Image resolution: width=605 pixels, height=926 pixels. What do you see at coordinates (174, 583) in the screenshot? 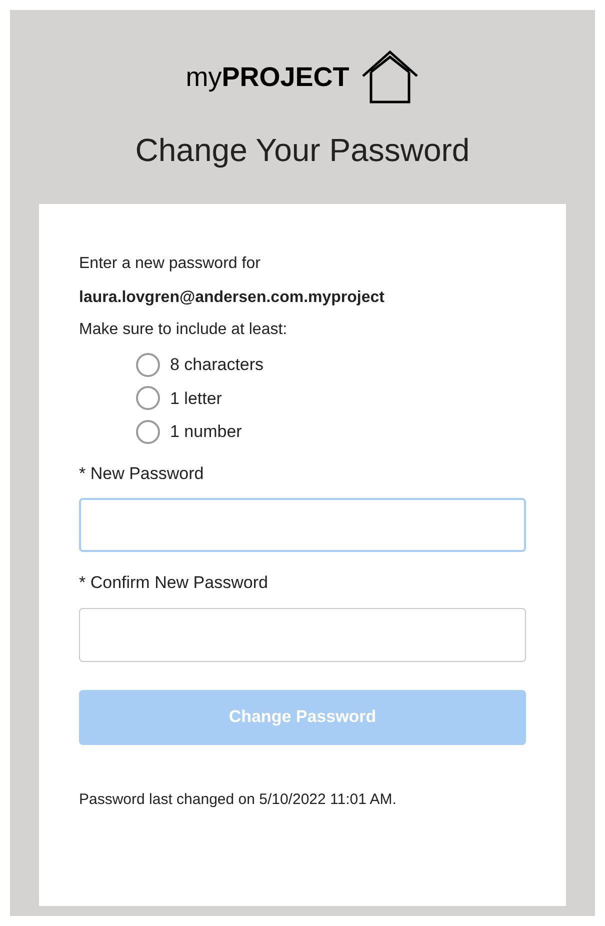
I see `field-label: * Confirm New Password` at bounding box center [174, 583].